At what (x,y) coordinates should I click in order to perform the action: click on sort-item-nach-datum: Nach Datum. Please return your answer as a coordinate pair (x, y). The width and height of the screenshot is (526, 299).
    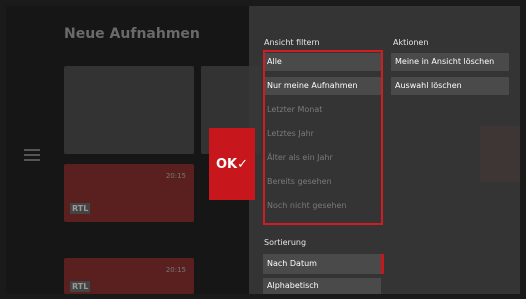
    Looking at the image, I should click on (322, 264).